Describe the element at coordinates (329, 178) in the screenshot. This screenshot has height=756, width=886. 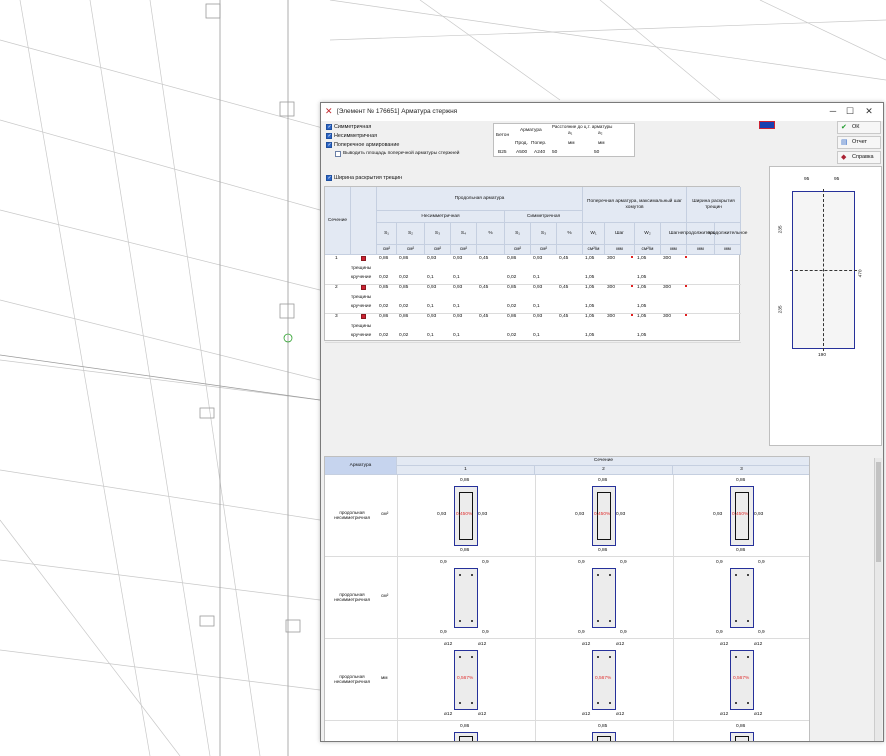
I see `crack-width-checkbox` at that location.